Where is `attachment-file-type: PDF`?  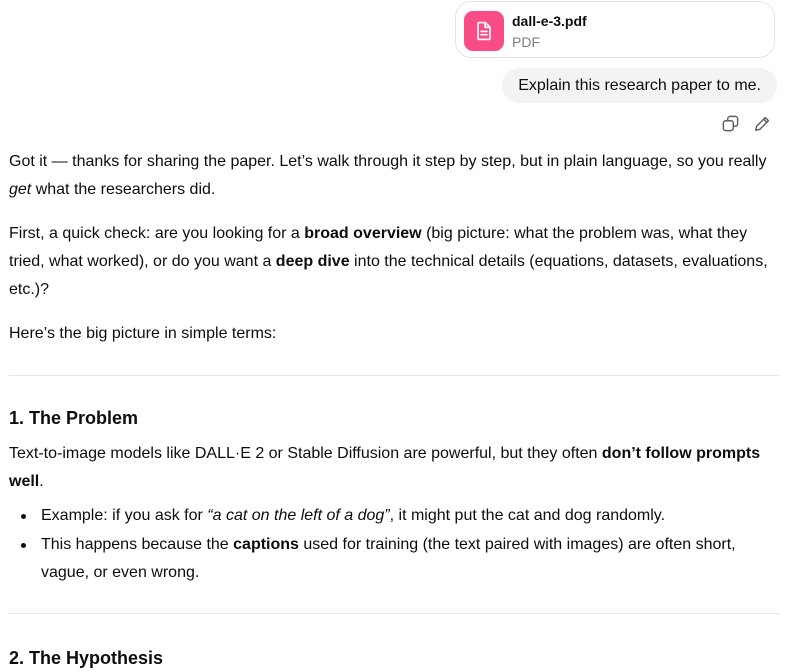 attachment-file-type: PDF is located at coordinates (526, 42).